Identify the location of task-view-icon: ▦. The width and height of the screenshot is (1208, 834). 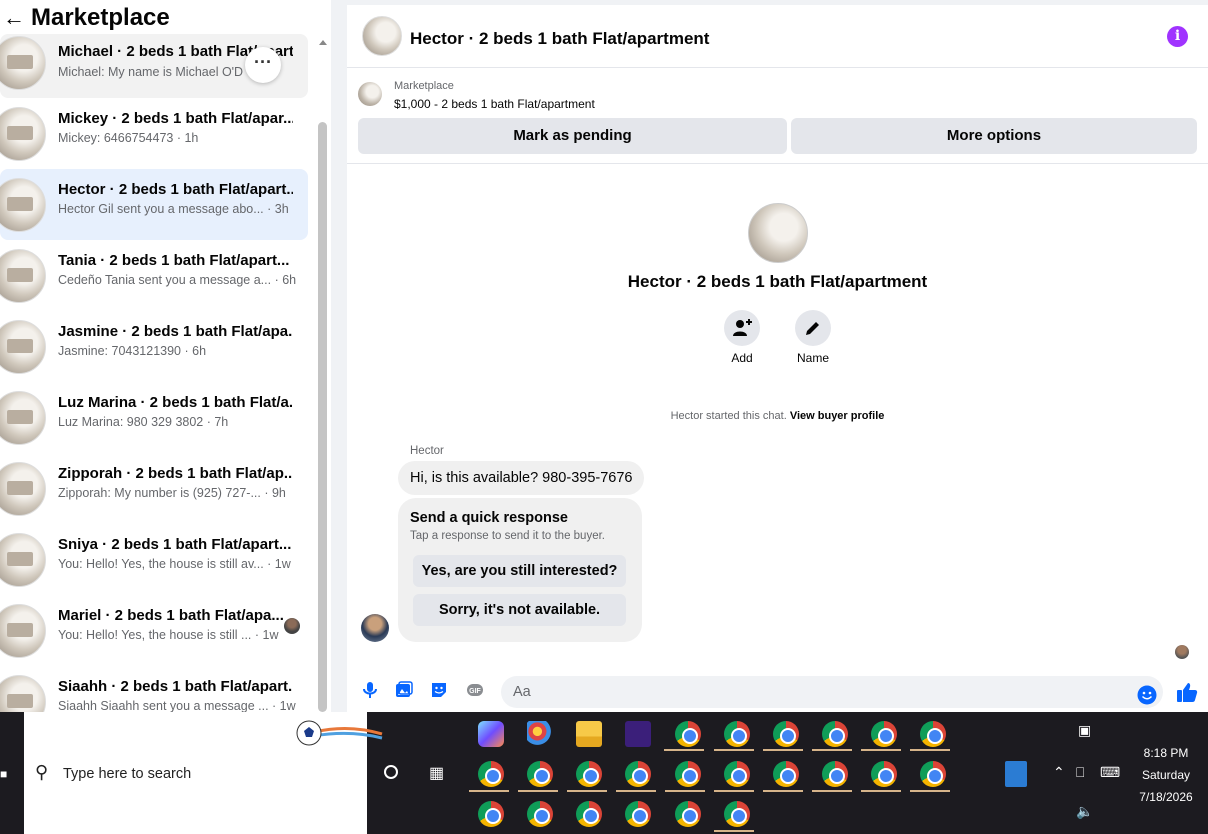
(436, 773).